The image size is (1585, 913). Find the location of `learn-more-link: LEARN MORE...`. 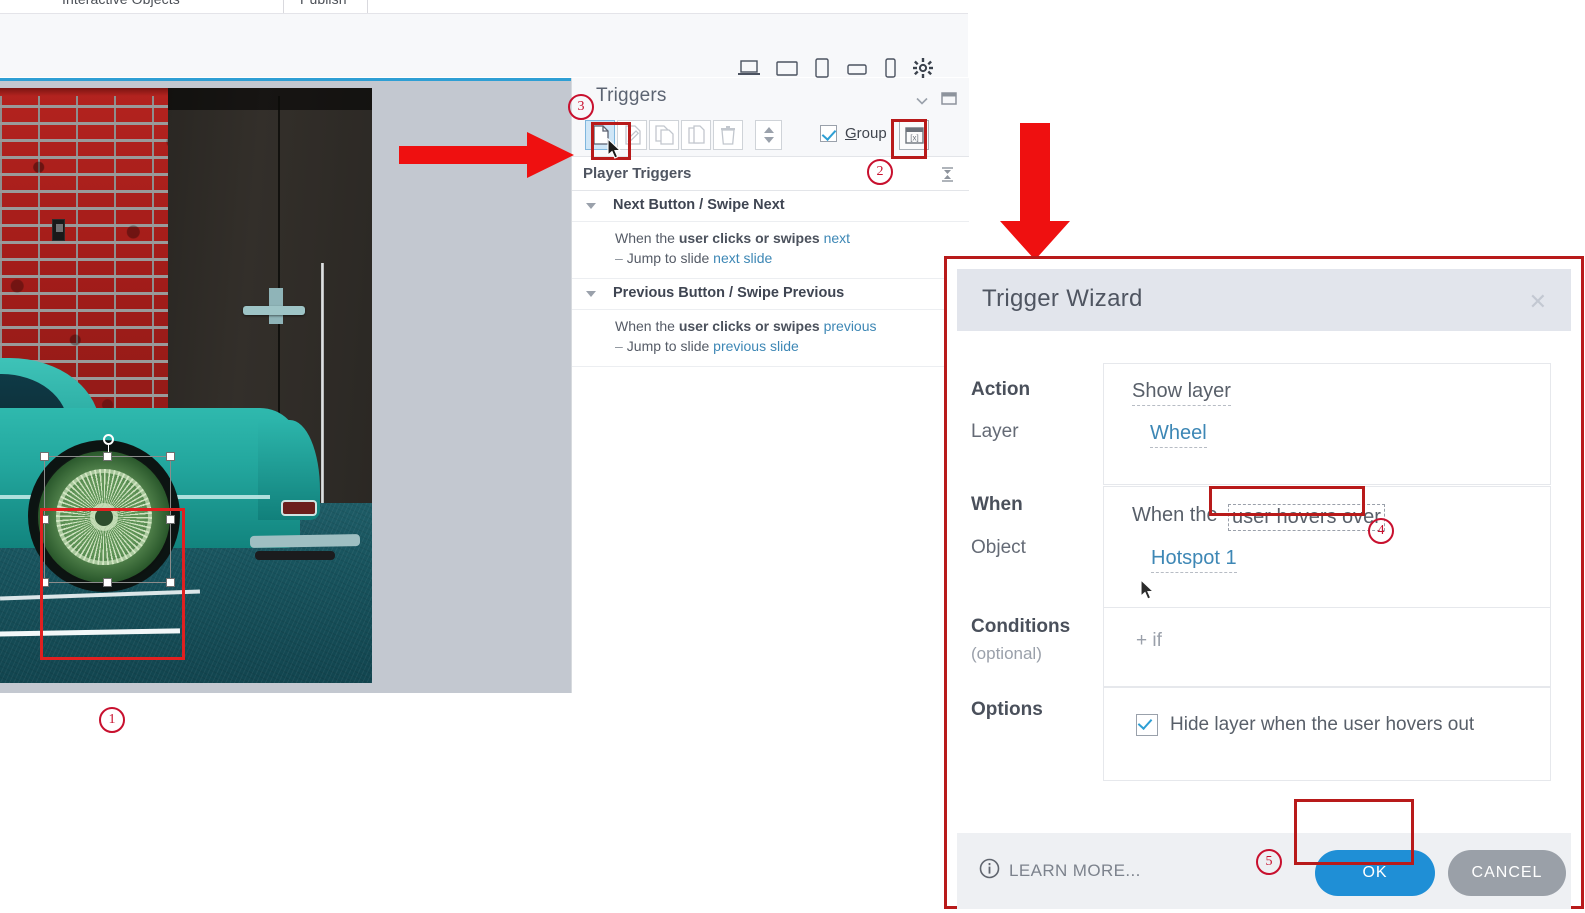

learn-more-link: LEARN MORE... is located at coordinates (1060, 871).